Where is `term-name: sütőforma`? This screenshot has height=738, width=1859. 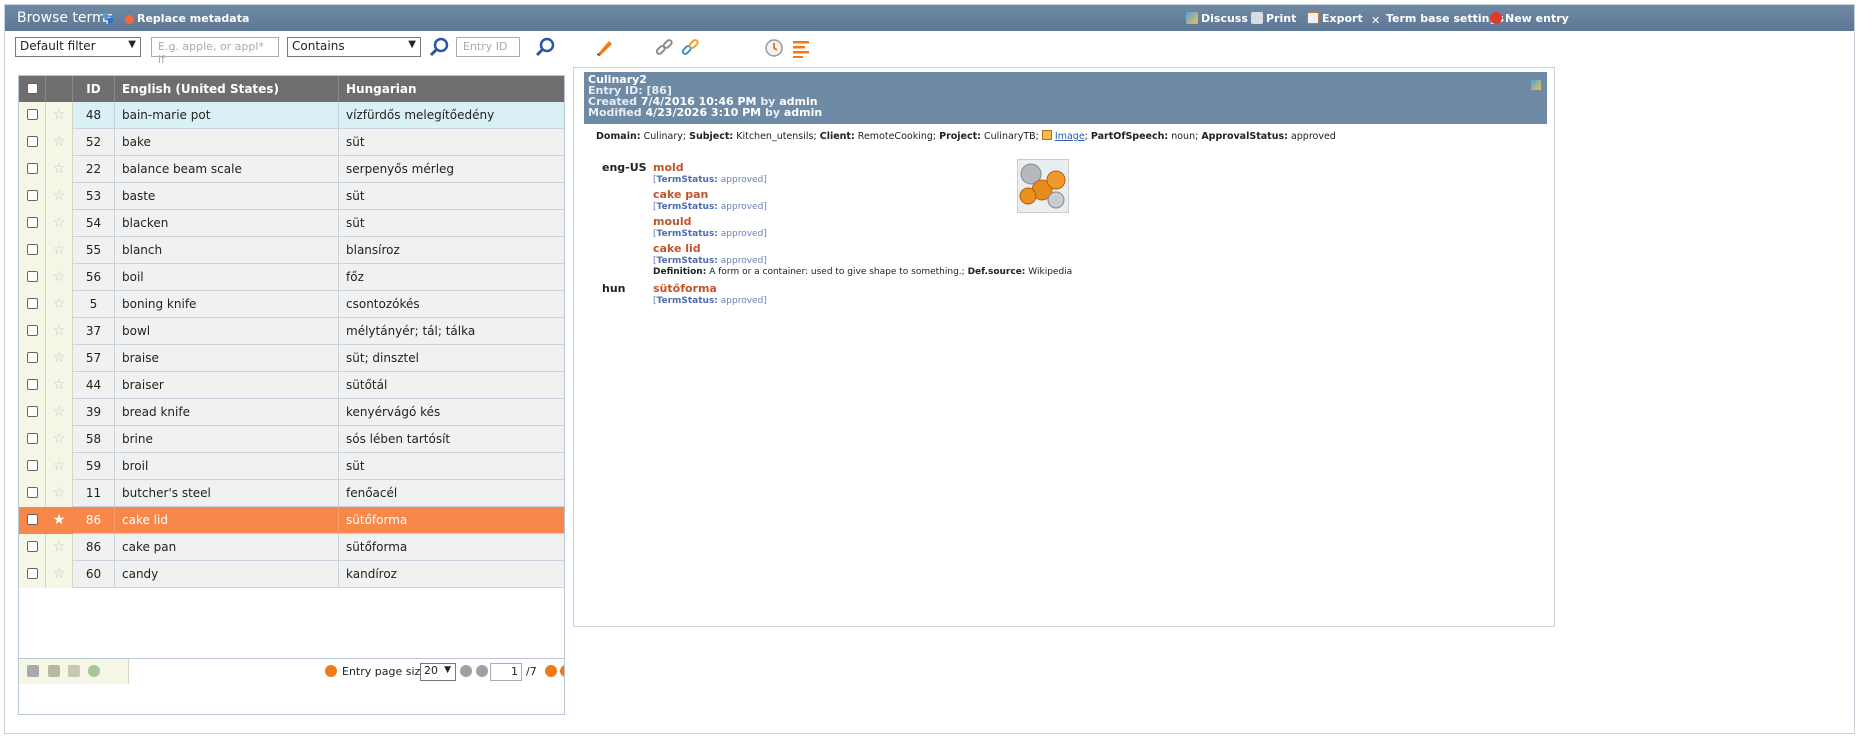 term-name: sütőforma is located at coordinates (685, 288).